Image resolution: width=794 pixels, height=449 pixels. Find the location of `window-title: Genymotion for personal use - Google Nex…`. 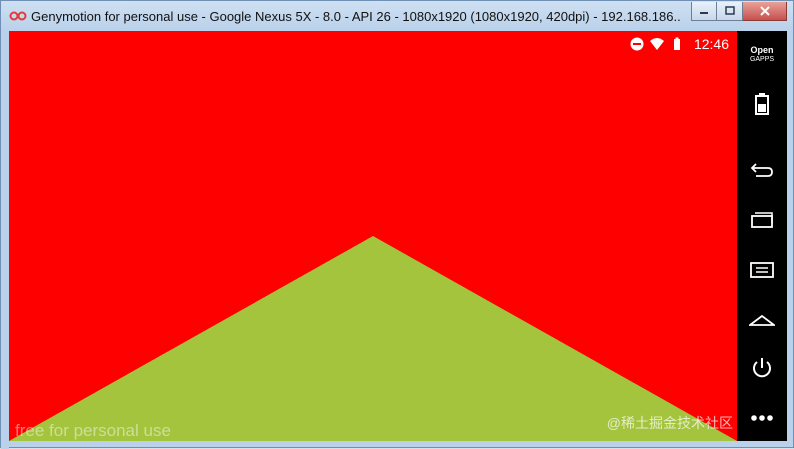

window-title: Genymotion for personal use - Google Nex… is located at coordinates (356, 16).